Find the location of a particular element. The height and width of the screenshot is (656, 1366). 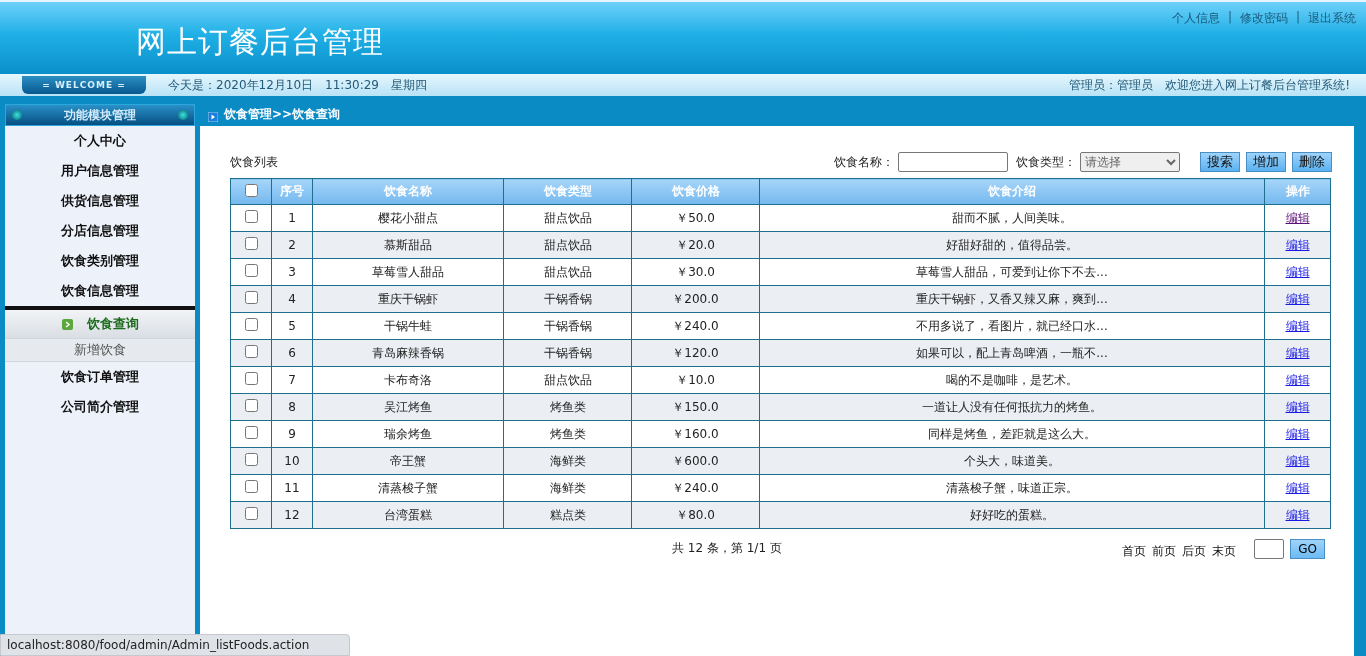

page-summary: 共 12 条，第 1/1 页 is located at coordinates (727, 548).